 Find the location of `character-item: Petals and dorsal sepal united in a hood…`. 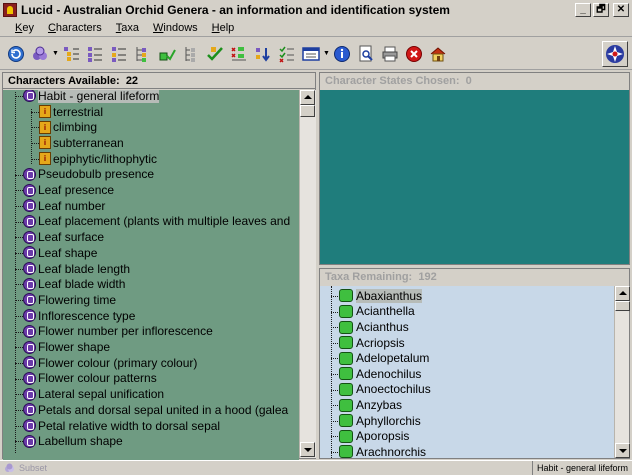

character-item: Petals and dorsal sepal united in a hood… is located at coordinates (155, 410).